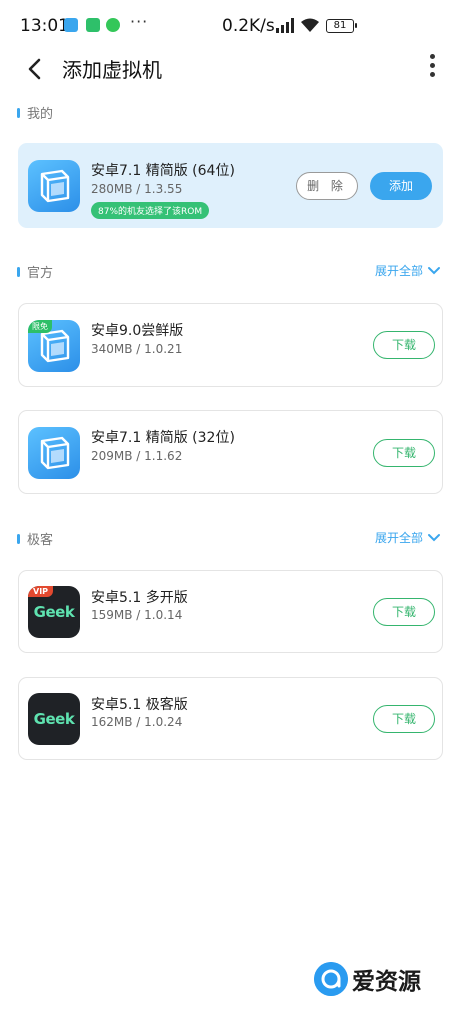 The width and height of the screenshot is (461, 1024). I want to click on section-geek: 极客 展开全部, so click(230, 540).